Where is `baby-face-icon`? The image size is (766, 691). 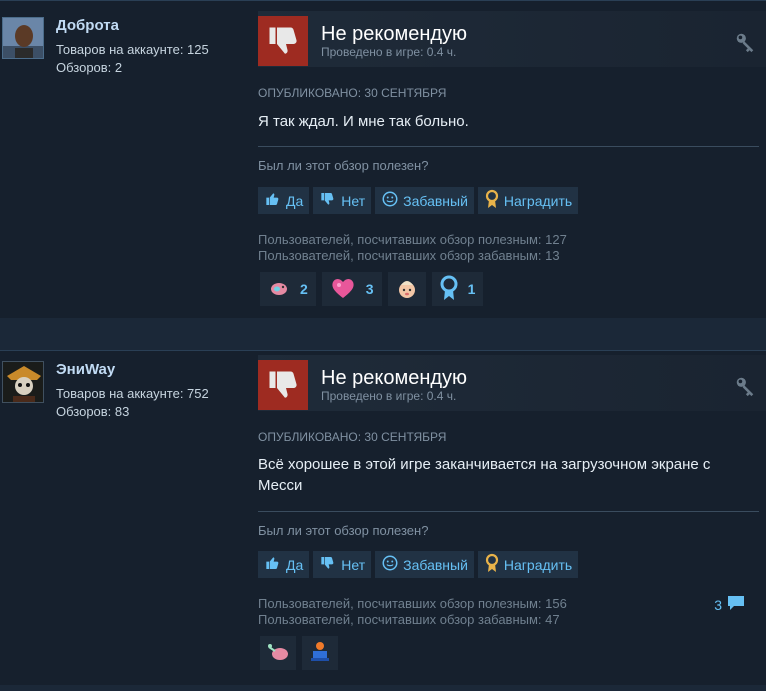 baby-face-icon is located at coordinates (407, 289).